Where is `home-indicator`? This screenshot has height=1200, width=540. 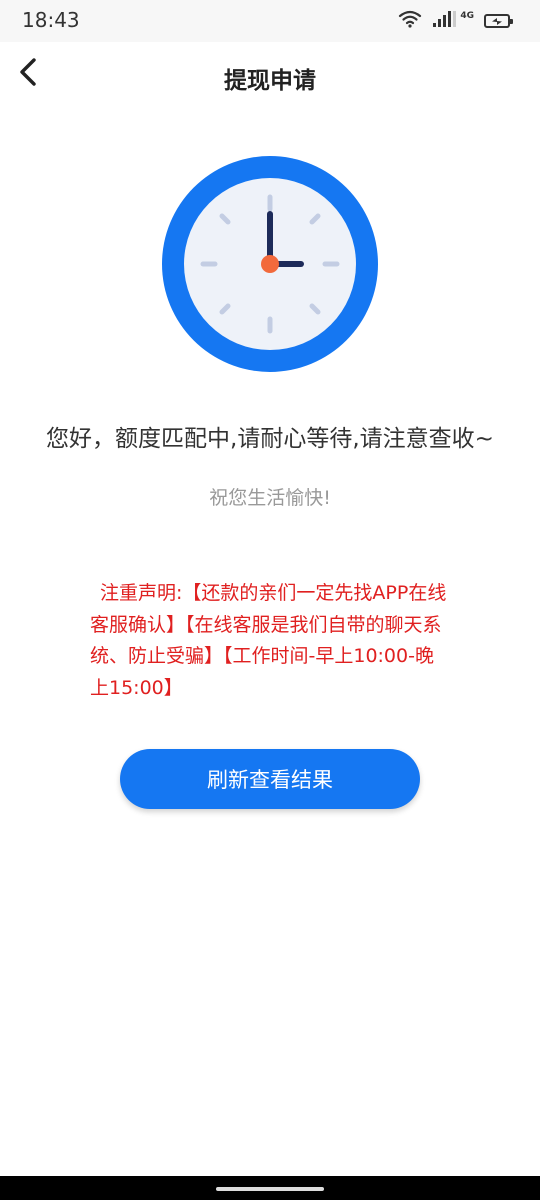
home-indicator is located at coordinates (270, 1189).